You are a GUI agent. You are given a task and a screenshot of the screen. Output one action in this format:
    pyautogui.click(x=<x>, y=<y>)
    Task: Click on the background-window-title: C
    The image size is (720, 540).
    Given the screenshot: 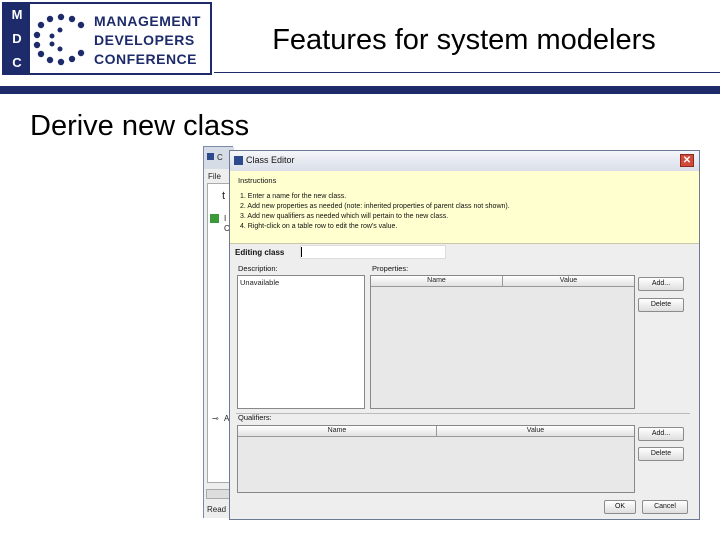 What is the action you would take?
    pyautogui.click(x=220, y=157)
    